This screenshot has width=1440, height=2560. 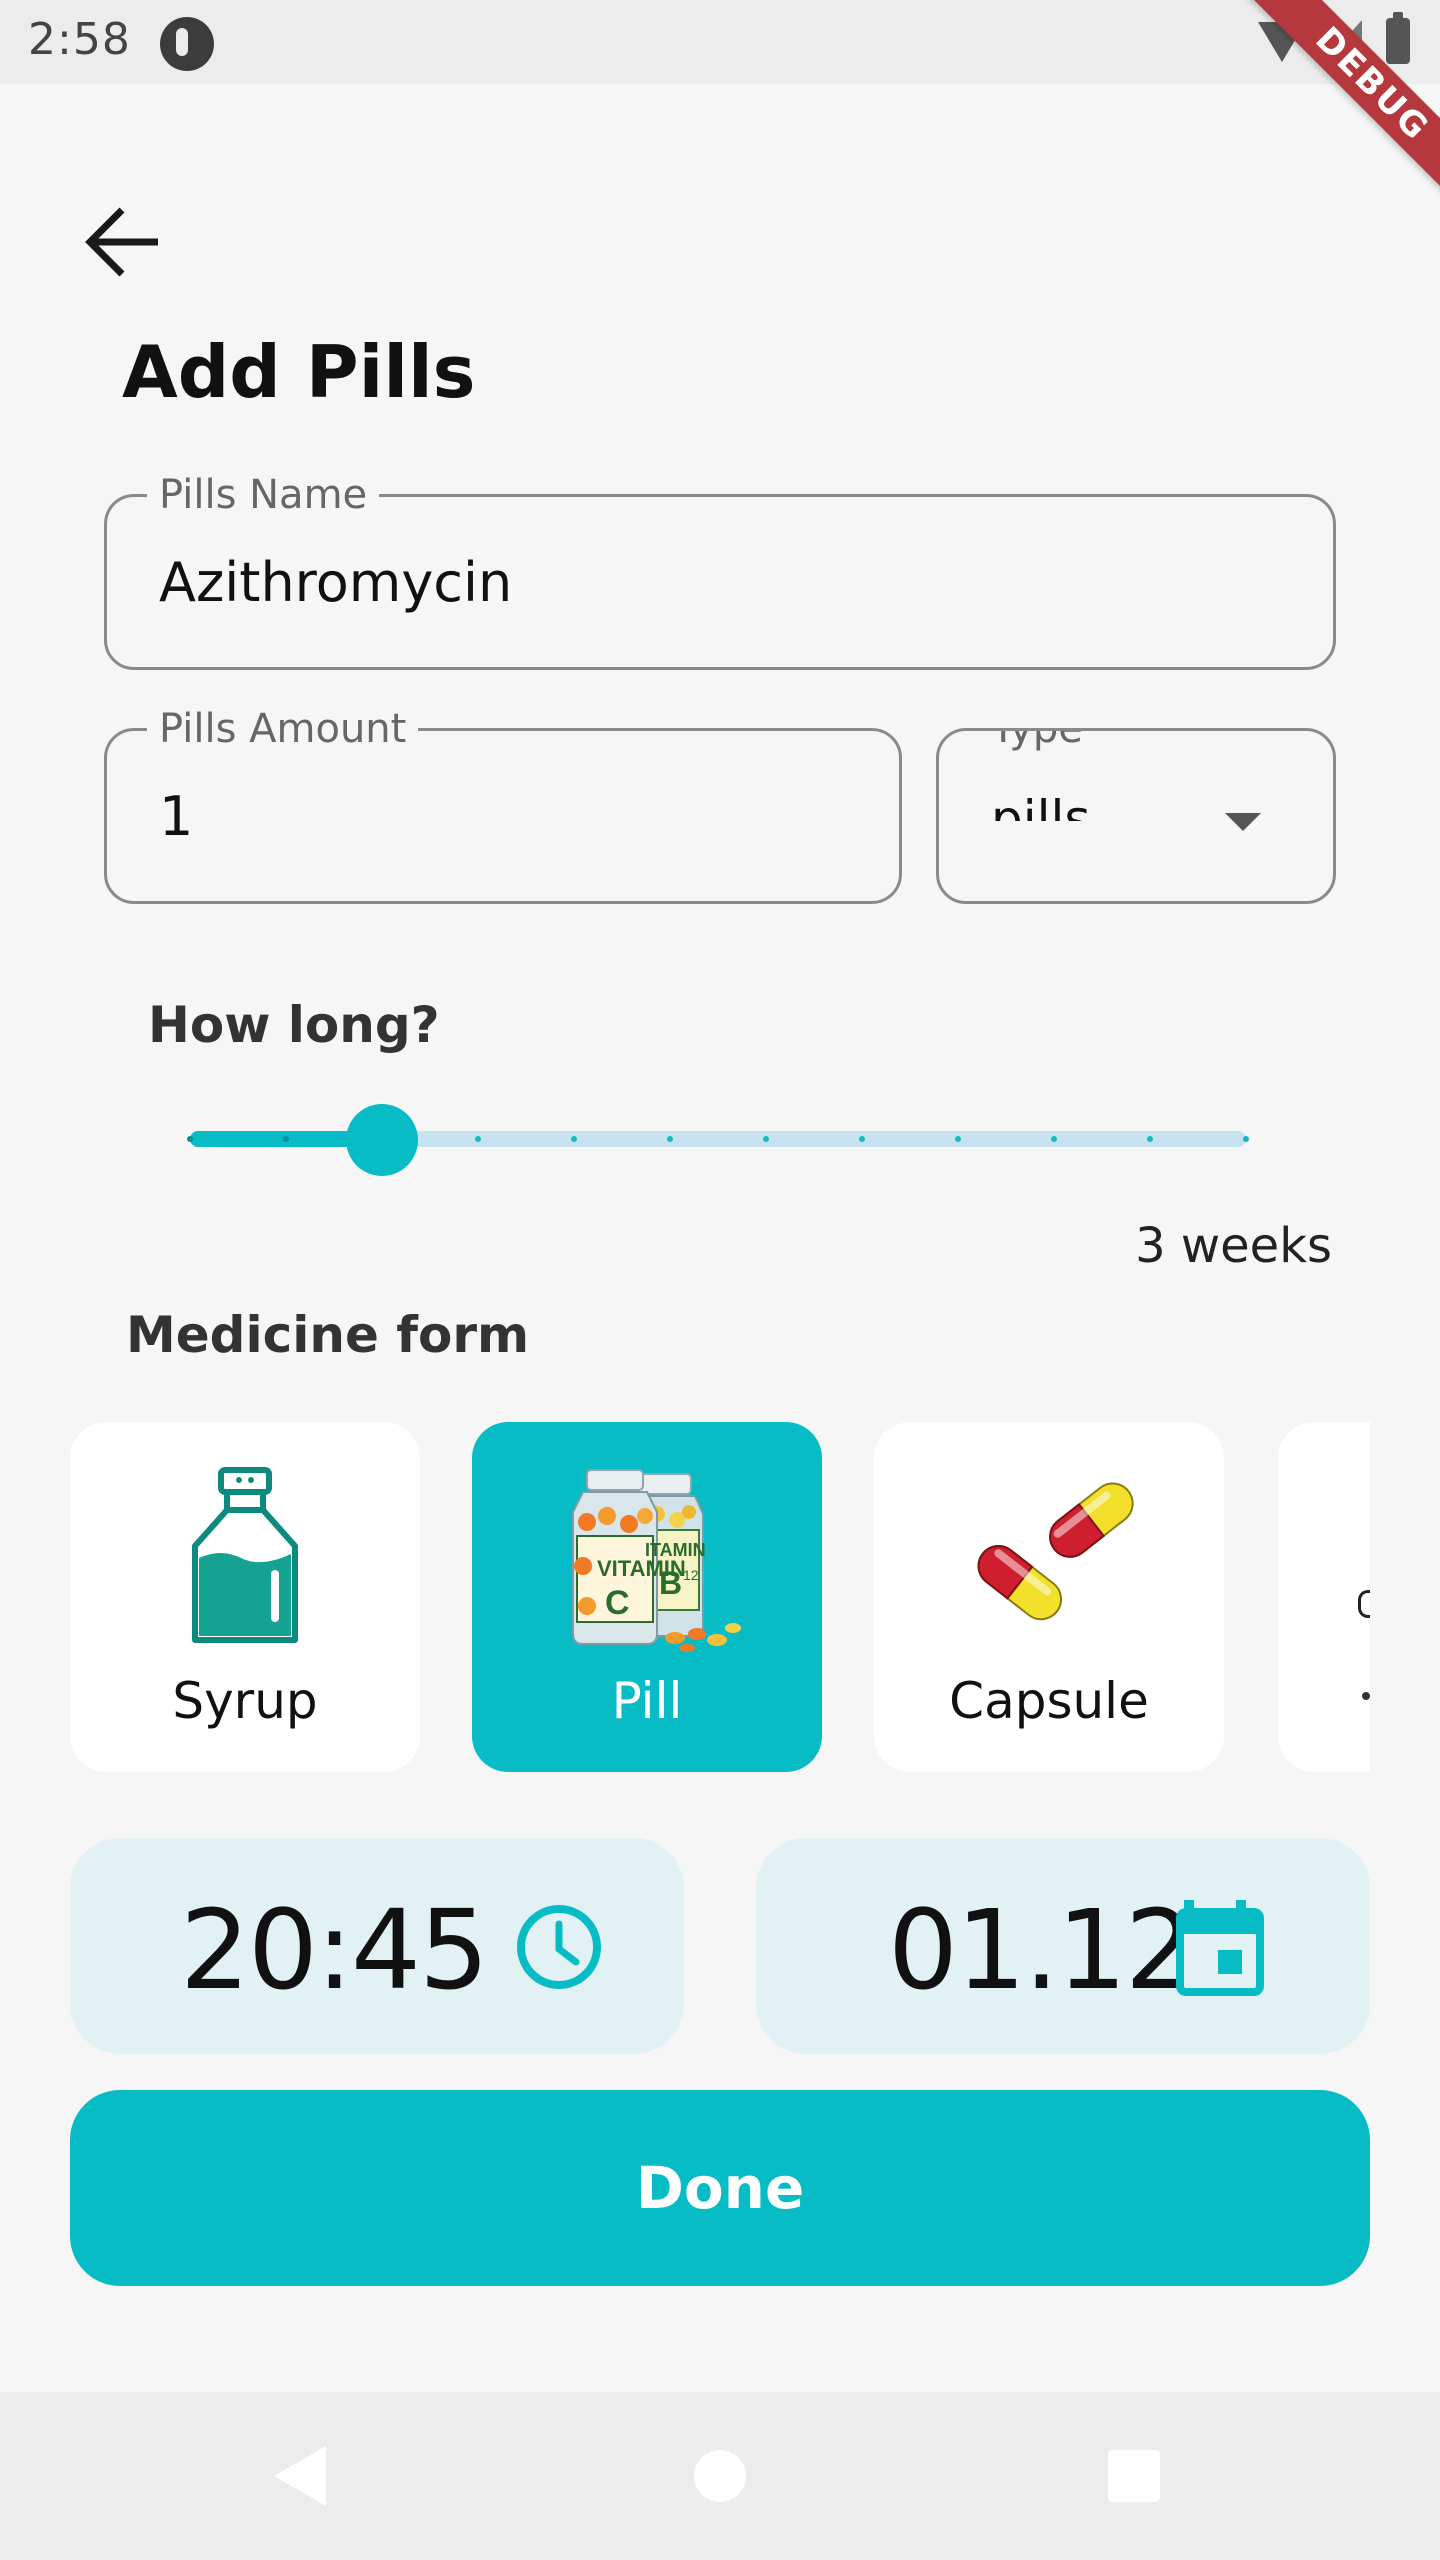 I want to click on pills-name-value: Azithromycin, so click(x=335, y=582).